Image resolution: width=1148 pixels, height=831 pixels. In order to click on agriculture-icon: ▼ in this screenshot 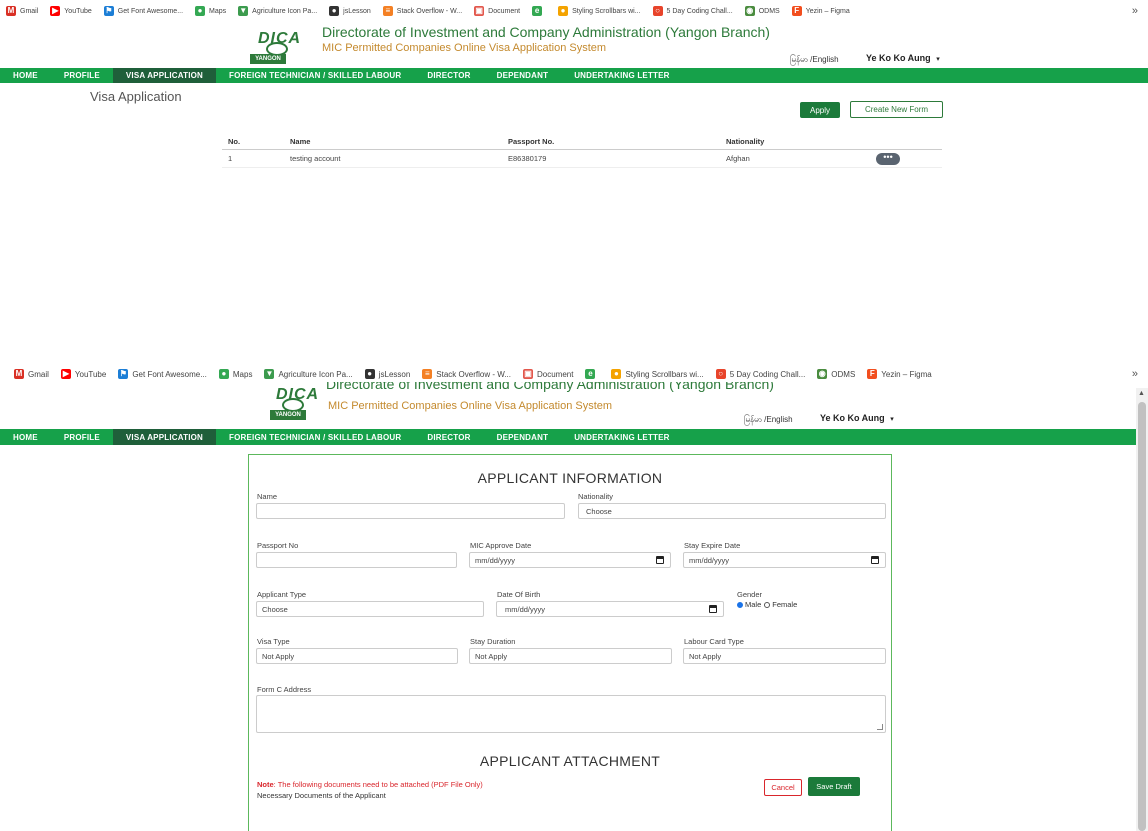, I will do `click(243, 11)`.